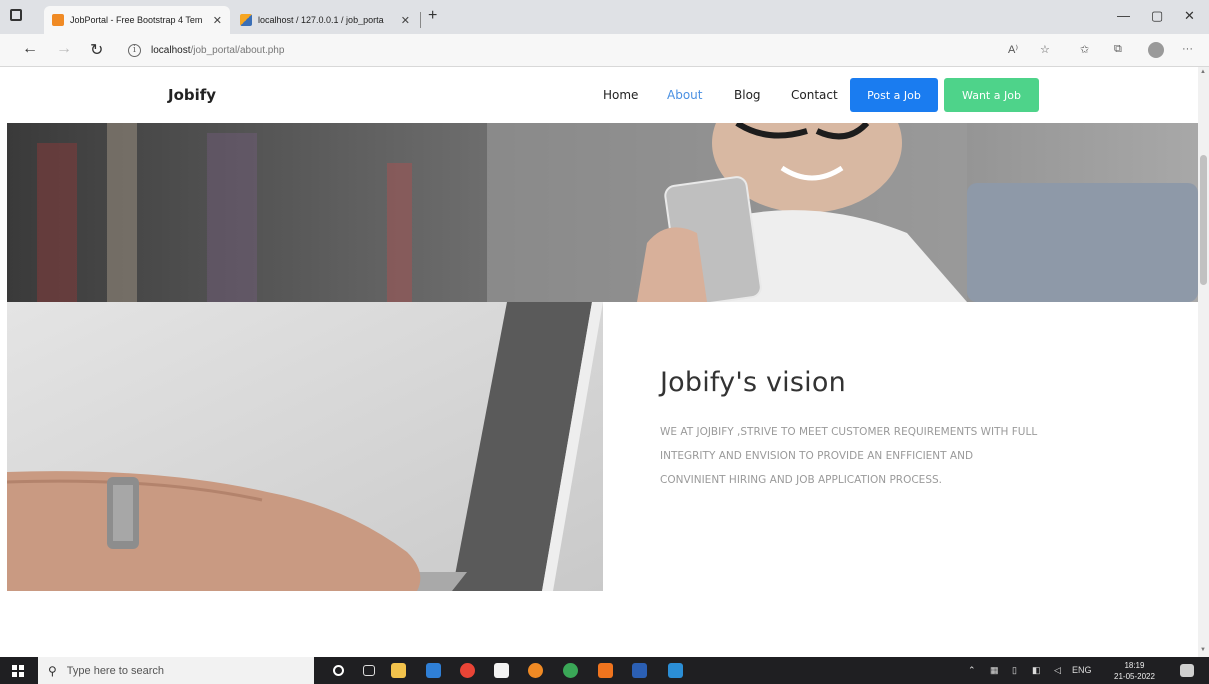 The width and height of the screenshot is (1209, 684). What do you see at coordinates (535, 670) in the screenshot?
I see `firefox-icon` at bounding box center [535, 670].